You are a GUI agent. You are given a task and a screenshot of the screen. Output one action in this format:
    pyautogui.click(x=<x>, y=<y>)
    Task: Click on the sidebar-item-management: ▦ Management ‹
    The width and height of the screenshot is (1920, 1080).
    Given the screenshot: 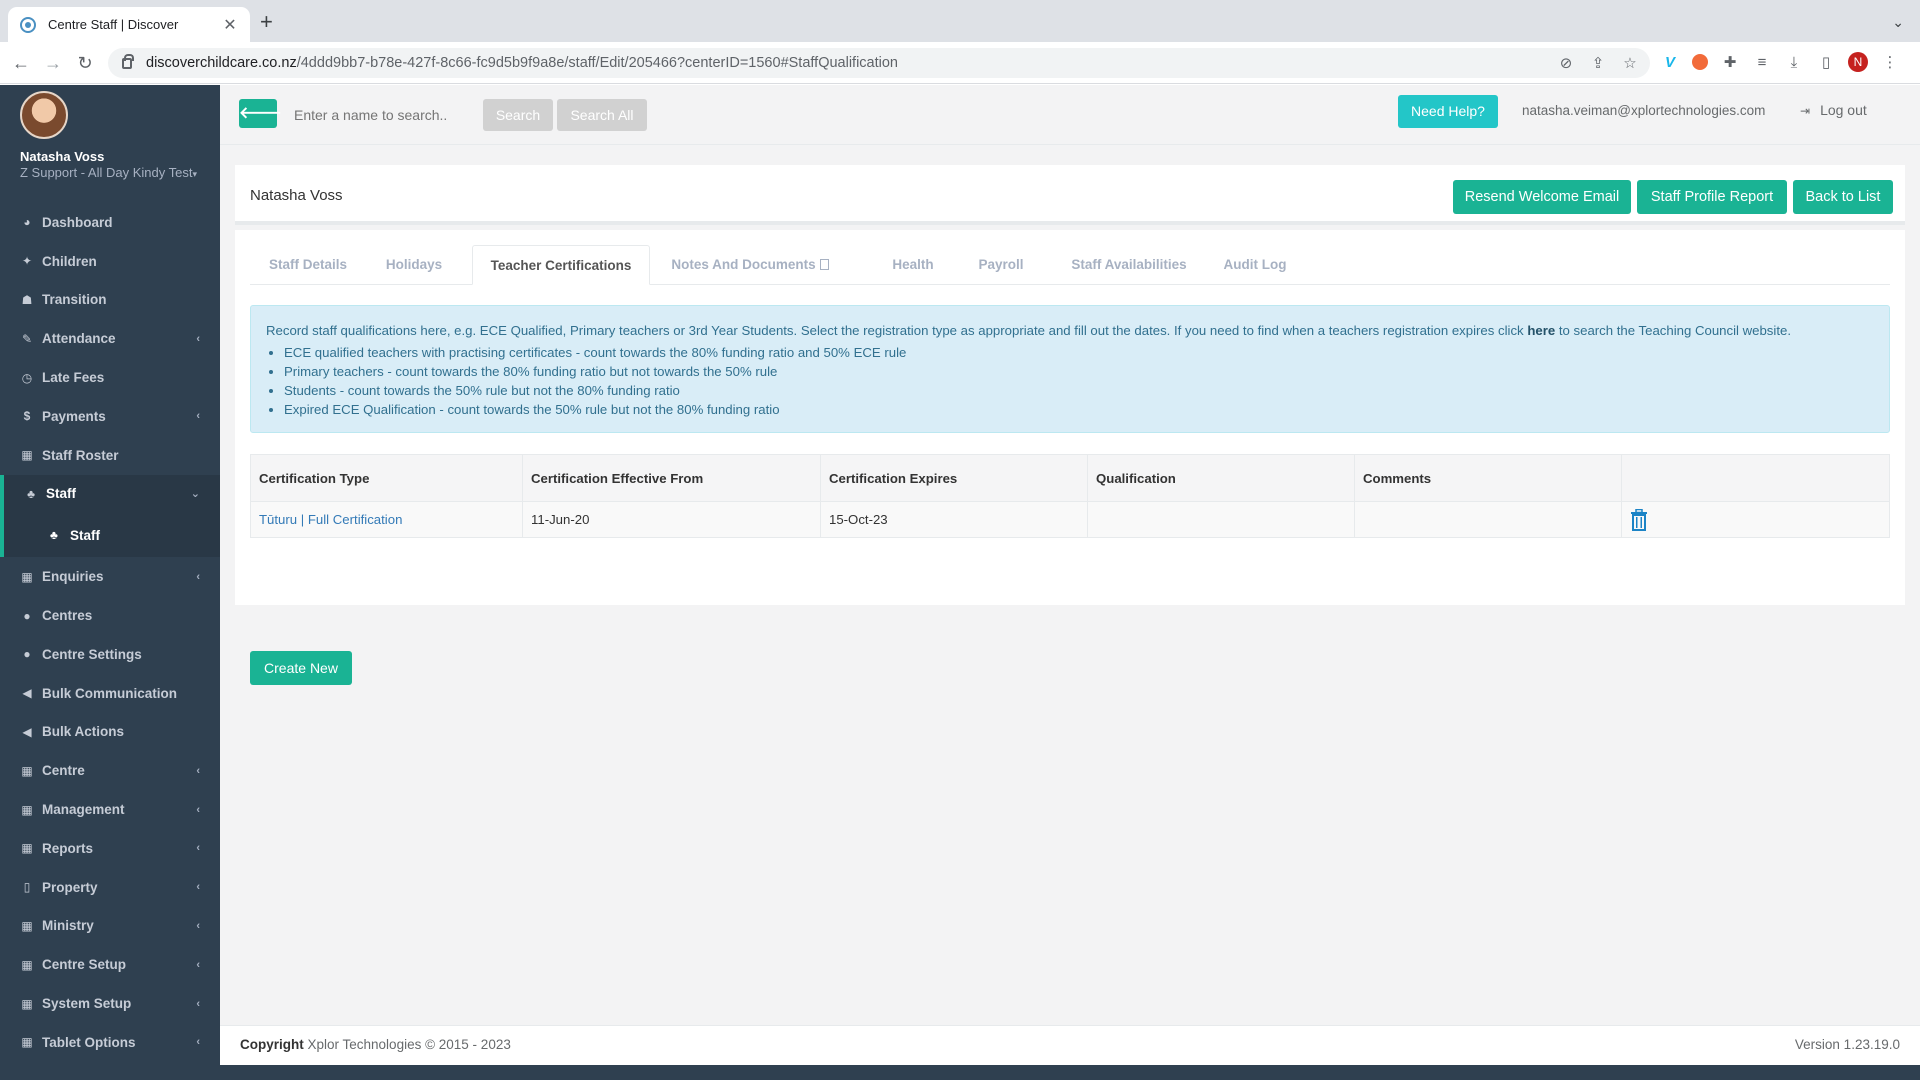 What is the action you would take?
    pyautogui.click(x=110, y=809)
    